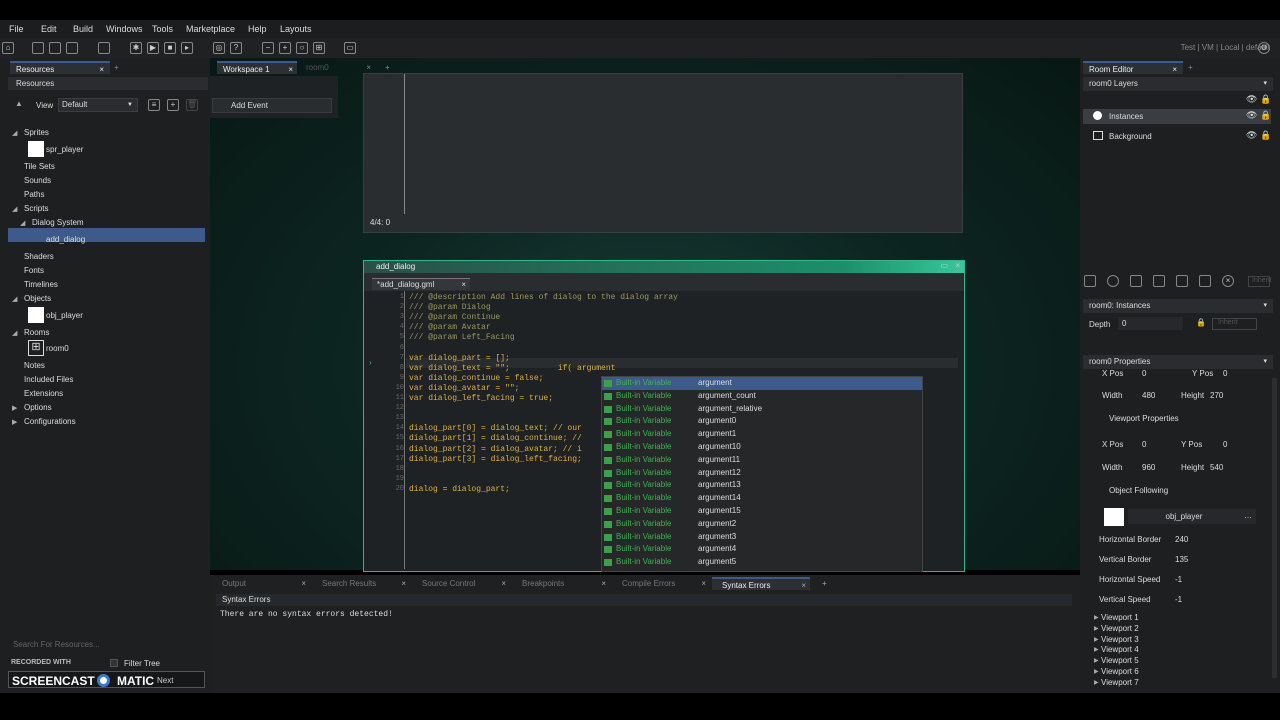  I want to click on tree-item: Configurations, so click(50, 421).